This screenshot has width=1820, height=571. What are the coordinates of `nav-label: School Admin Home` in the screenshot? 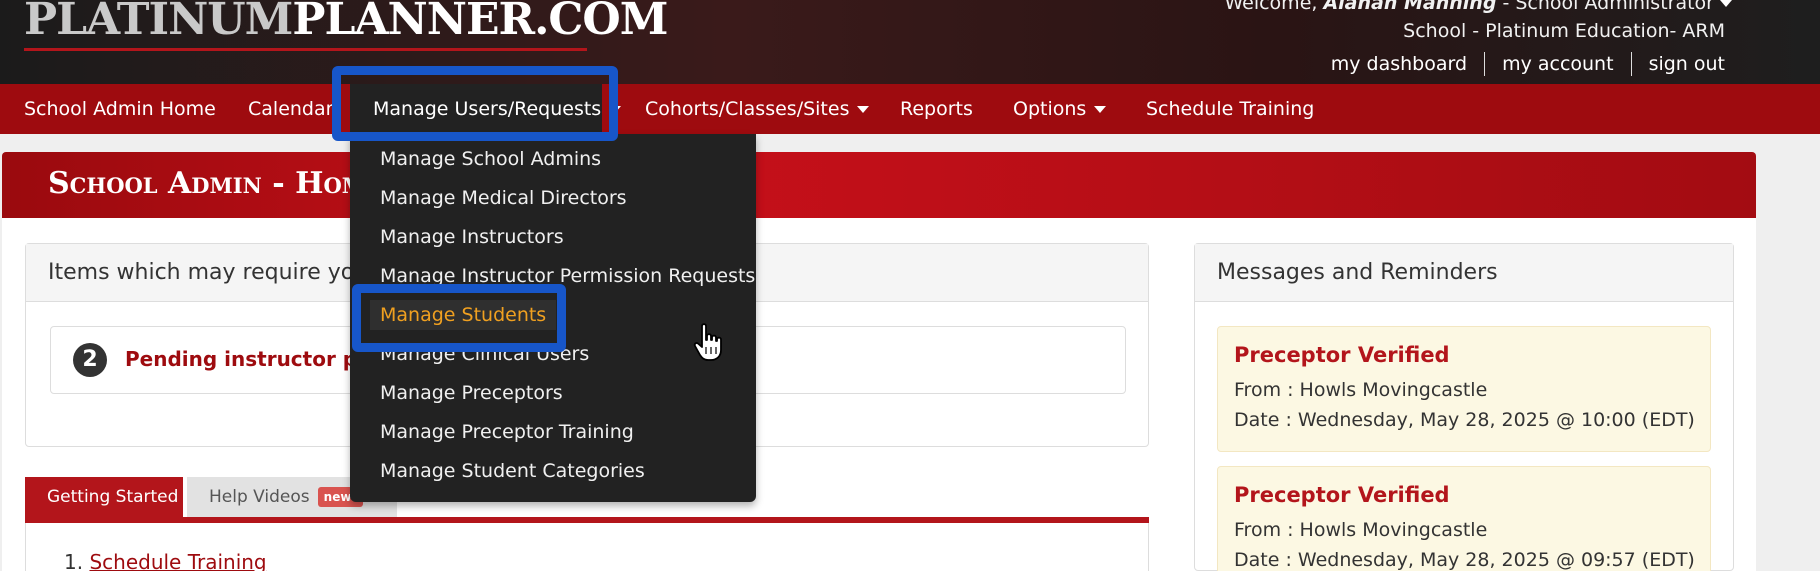 It's located at (120, 109).